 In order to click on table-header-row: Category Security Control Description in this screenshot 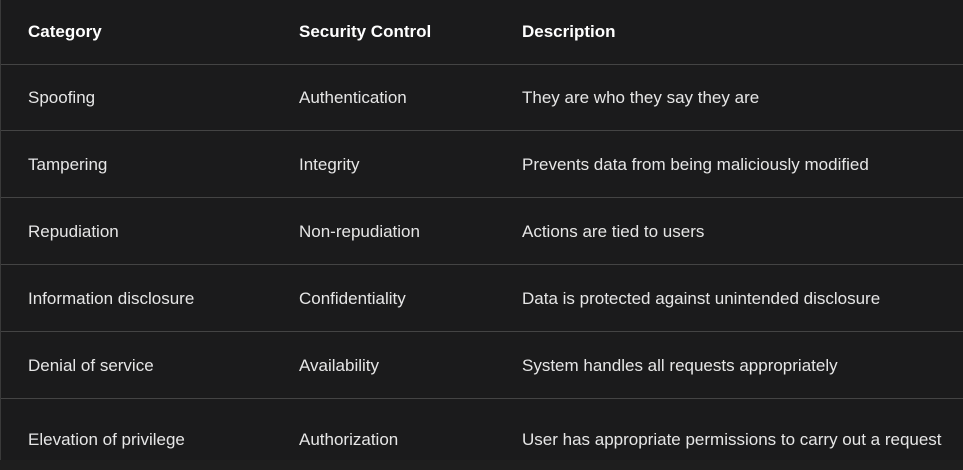, I will do `click(482, 32)`.